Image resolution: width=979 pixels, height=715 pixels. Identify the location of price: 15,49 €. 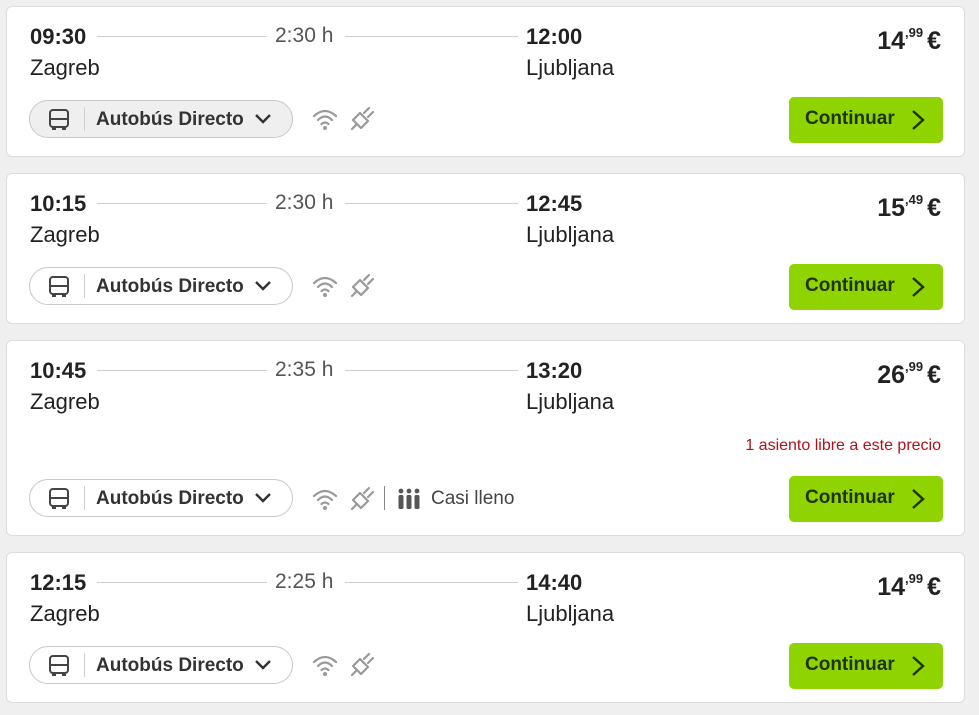
(909, 207).